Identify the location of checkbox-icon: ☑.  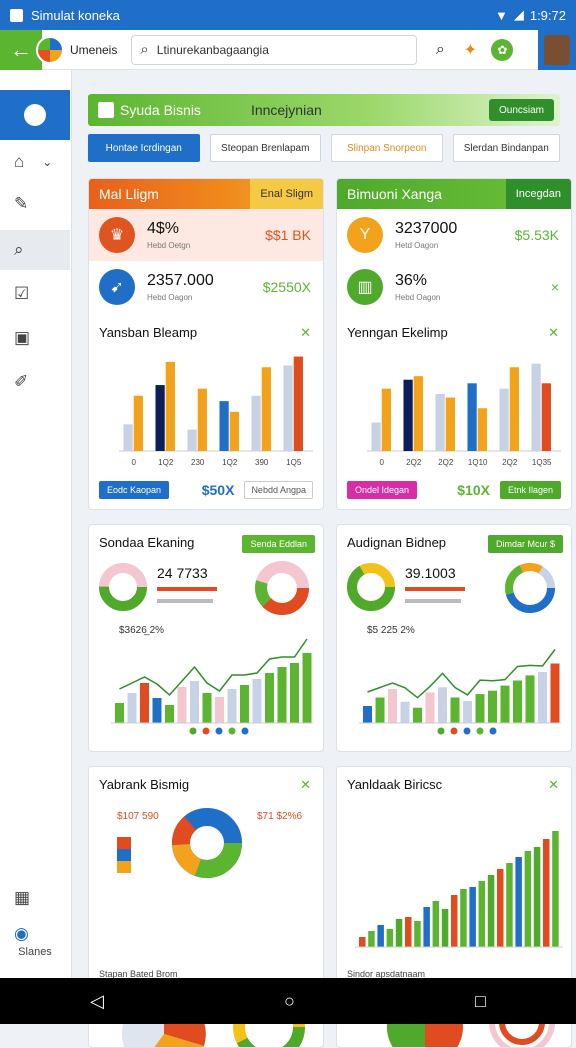
(35, 294).